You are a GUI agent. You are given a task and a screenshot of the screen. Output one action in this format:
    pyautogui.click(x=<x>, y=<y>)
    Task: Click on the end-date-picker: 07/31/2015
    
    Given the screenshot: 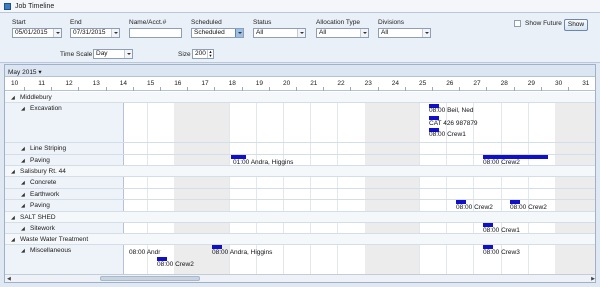 What is the action you would take?
    pyautogui.click(x=95, y=33)
    